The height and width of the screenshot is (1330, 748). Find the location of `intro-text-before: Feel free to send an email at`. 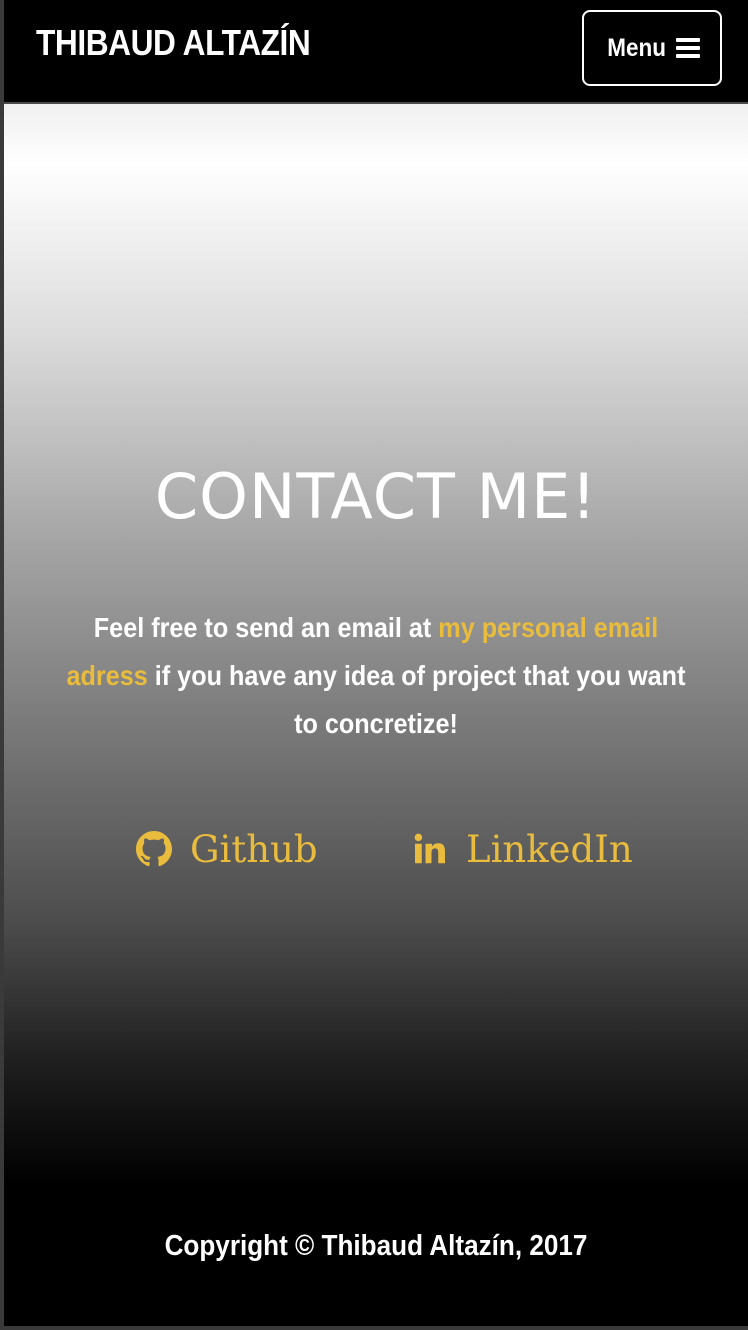

intro-text-before: Feel free to send an email at is located at coordinates (266, 627).